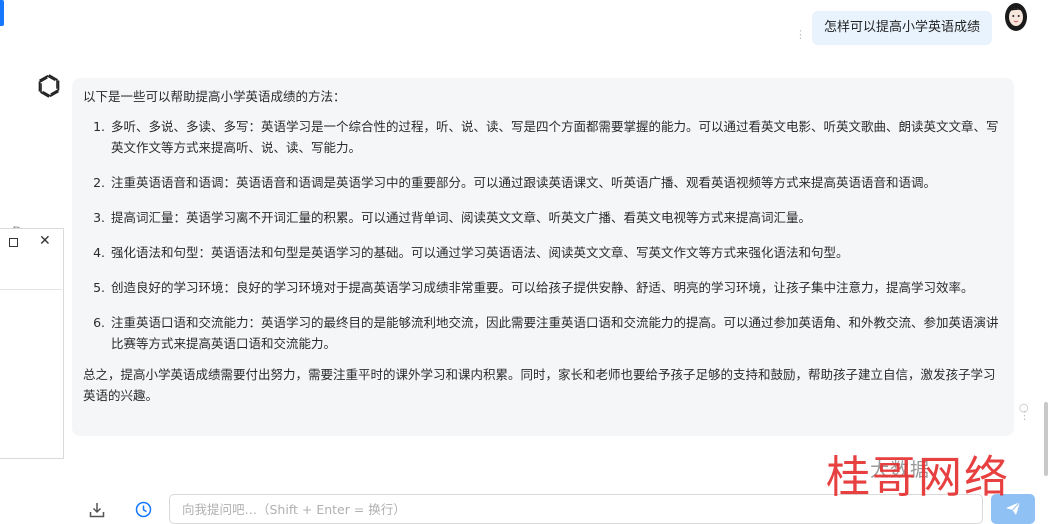  I want to click on assistant-logo-icon, so click(49, 86).